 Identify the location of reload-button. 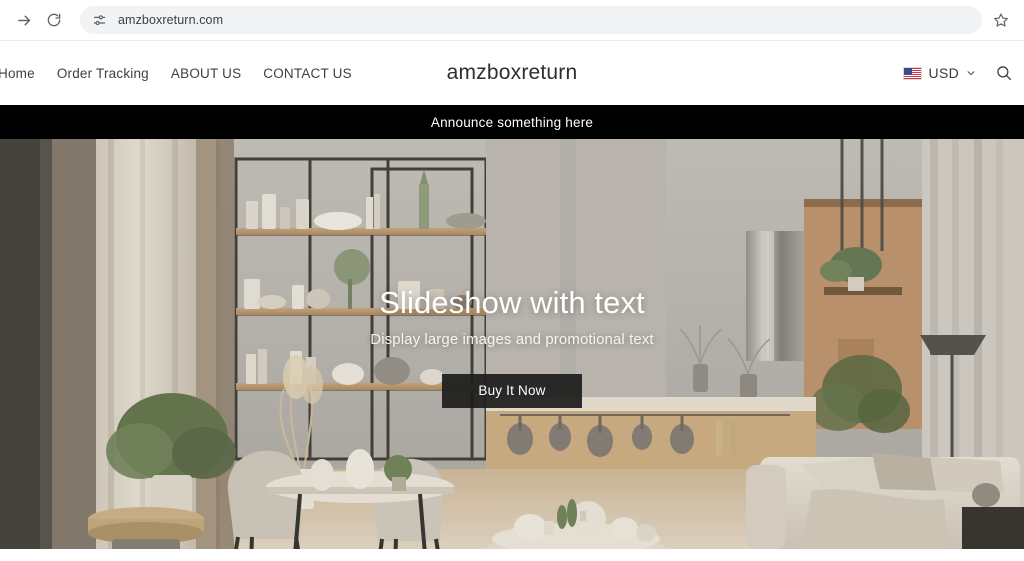
(54, 20).